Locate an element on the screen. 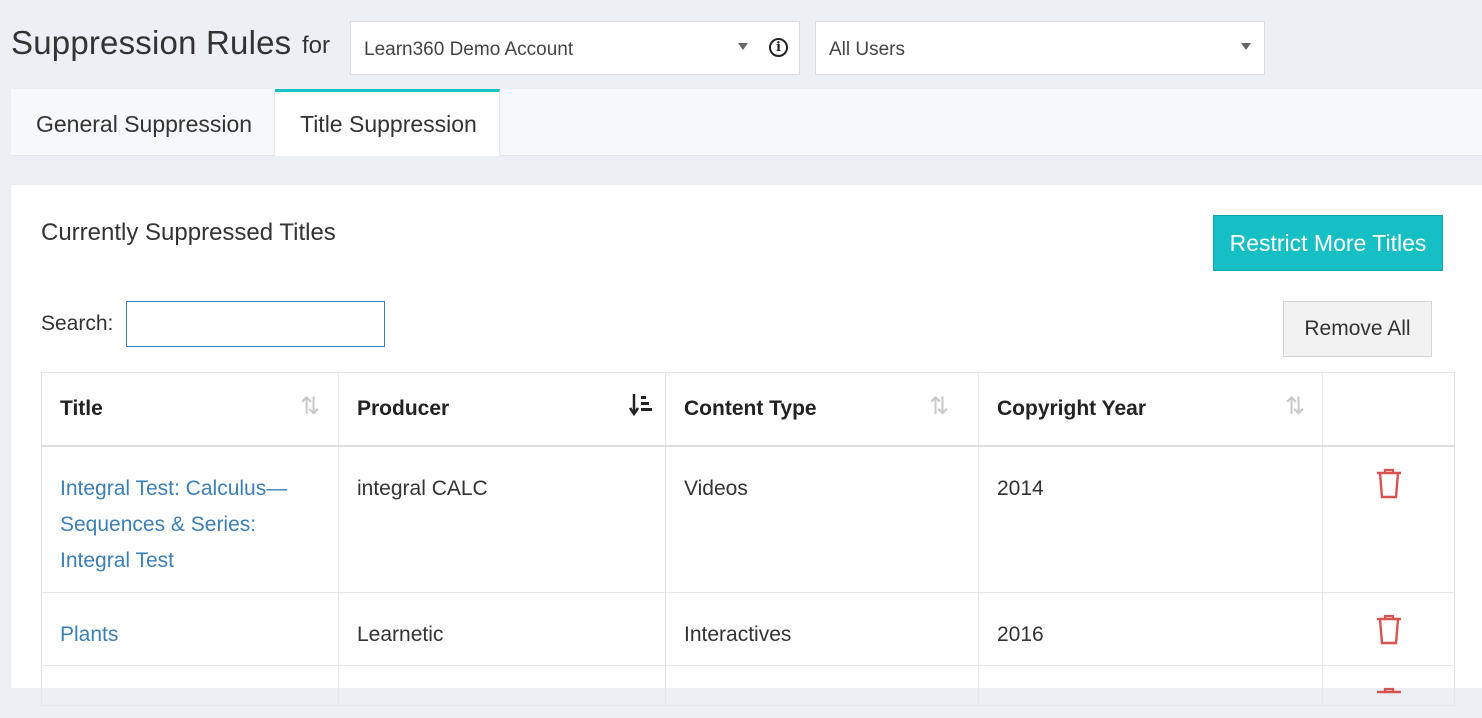  column-header-label: Producer is located at coordinates (403, 408).